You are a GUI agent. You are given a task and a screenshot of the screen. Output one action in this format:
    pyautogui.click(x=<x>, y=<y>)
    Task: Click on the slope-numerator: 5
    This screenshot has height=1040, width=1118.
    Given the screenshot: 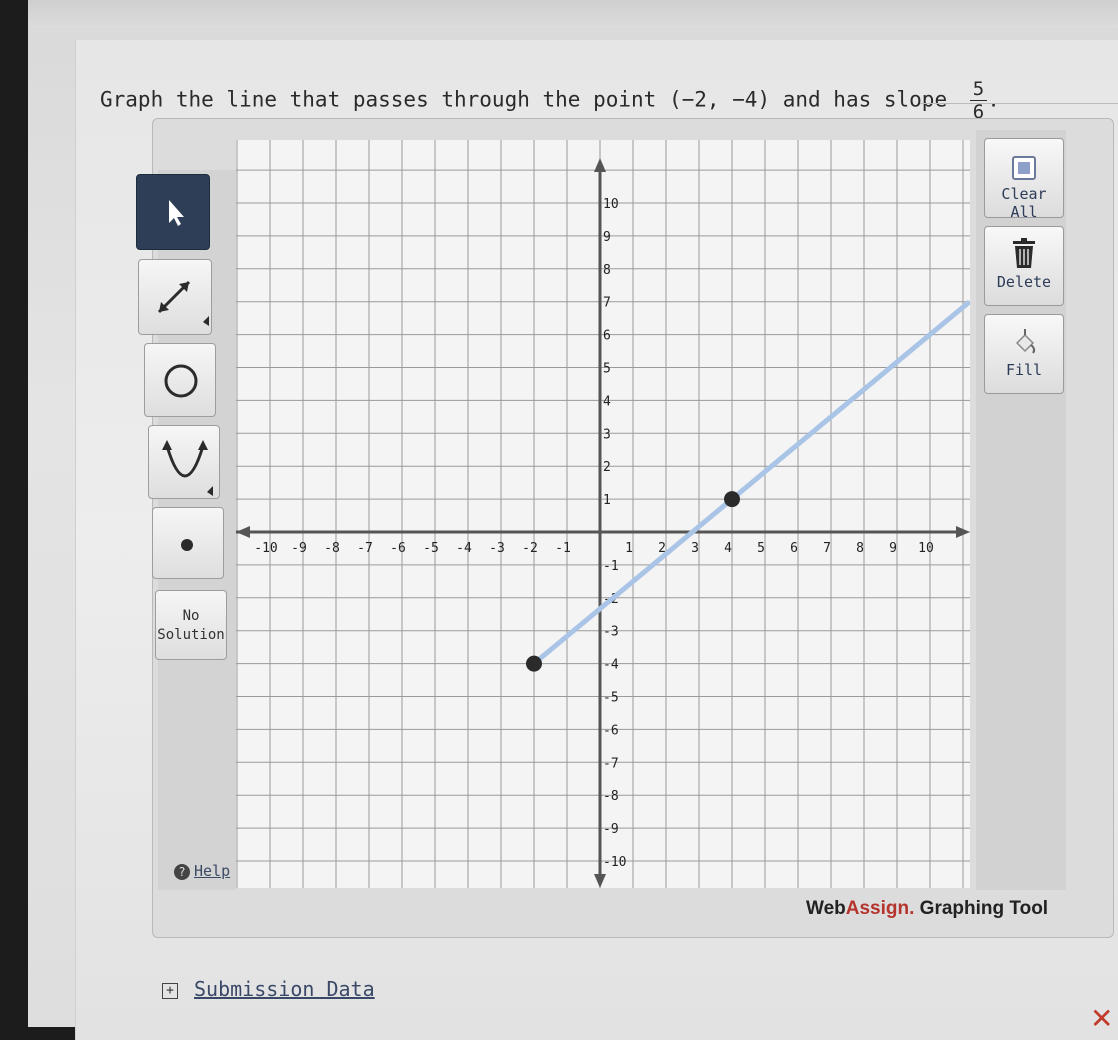 What is the action you would take?
    pyautogui.click(x=978, y=89)
    